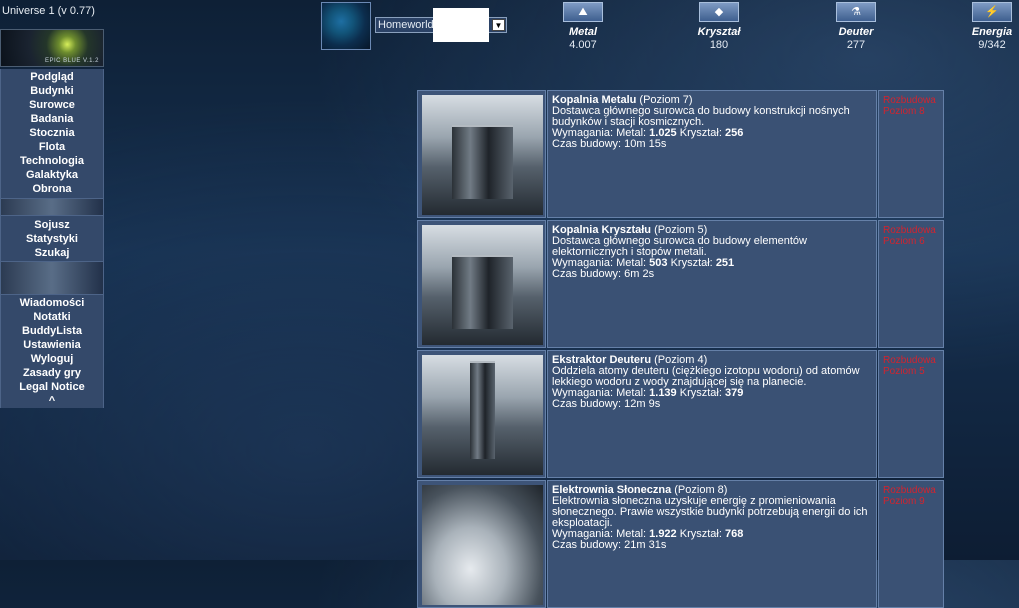  What do you see at coordinates (52, 91) in the screenshot?
I see `menu-item-budynki: Budynki` at bounding box center [52, 91].